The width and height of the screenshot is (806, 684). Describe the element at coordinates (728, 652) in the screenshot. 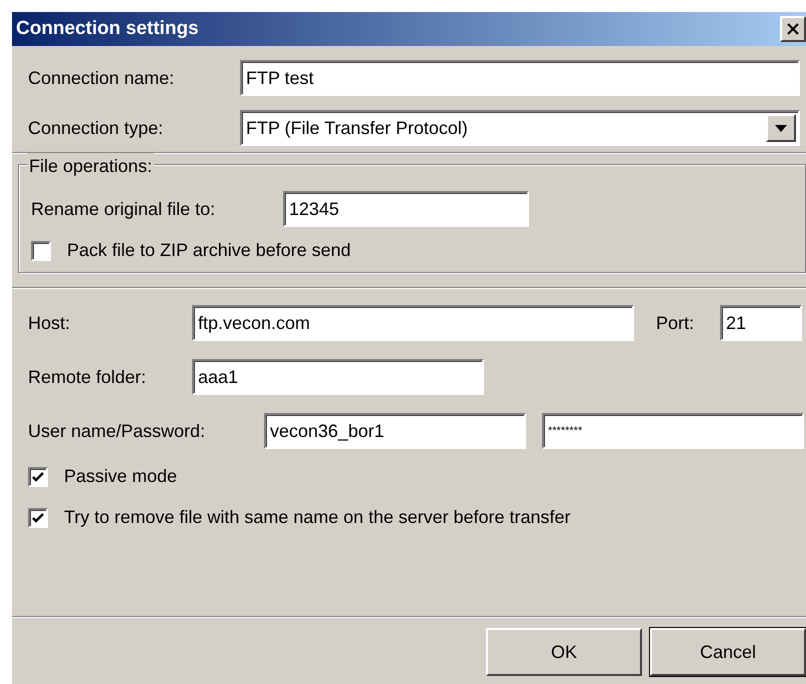

I see `dialog-button: Cancel` at that location.